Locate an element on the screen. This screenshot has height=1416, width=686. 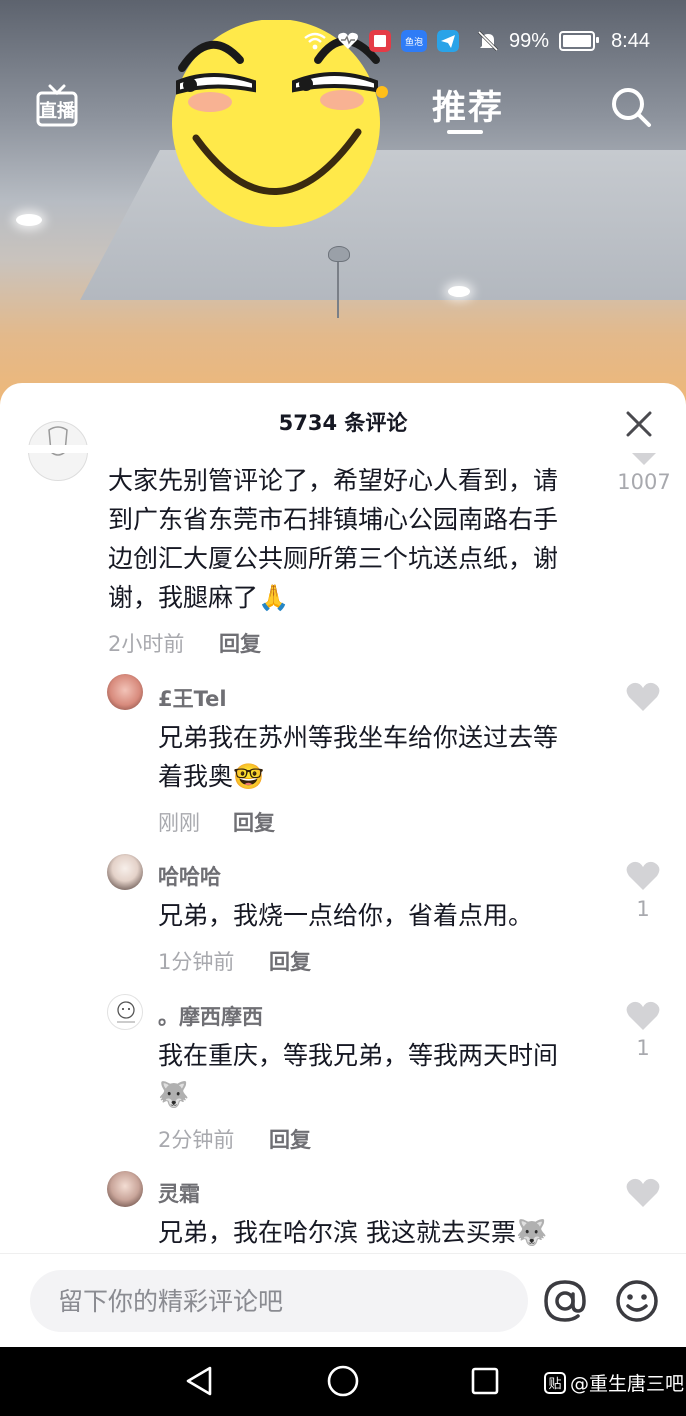
tab-active-indicator is located at coordinates (465, 132).